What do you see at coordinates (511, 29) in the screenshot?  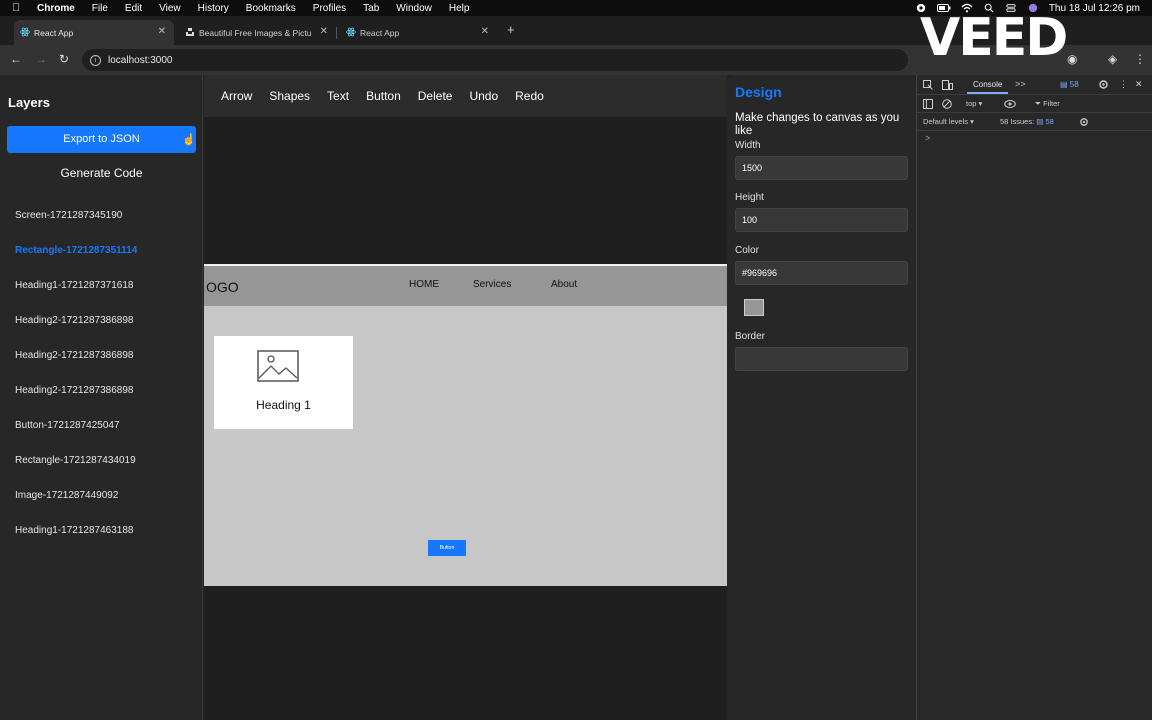 I see `new-tab-icon: +` at bounding box center [511, 29].